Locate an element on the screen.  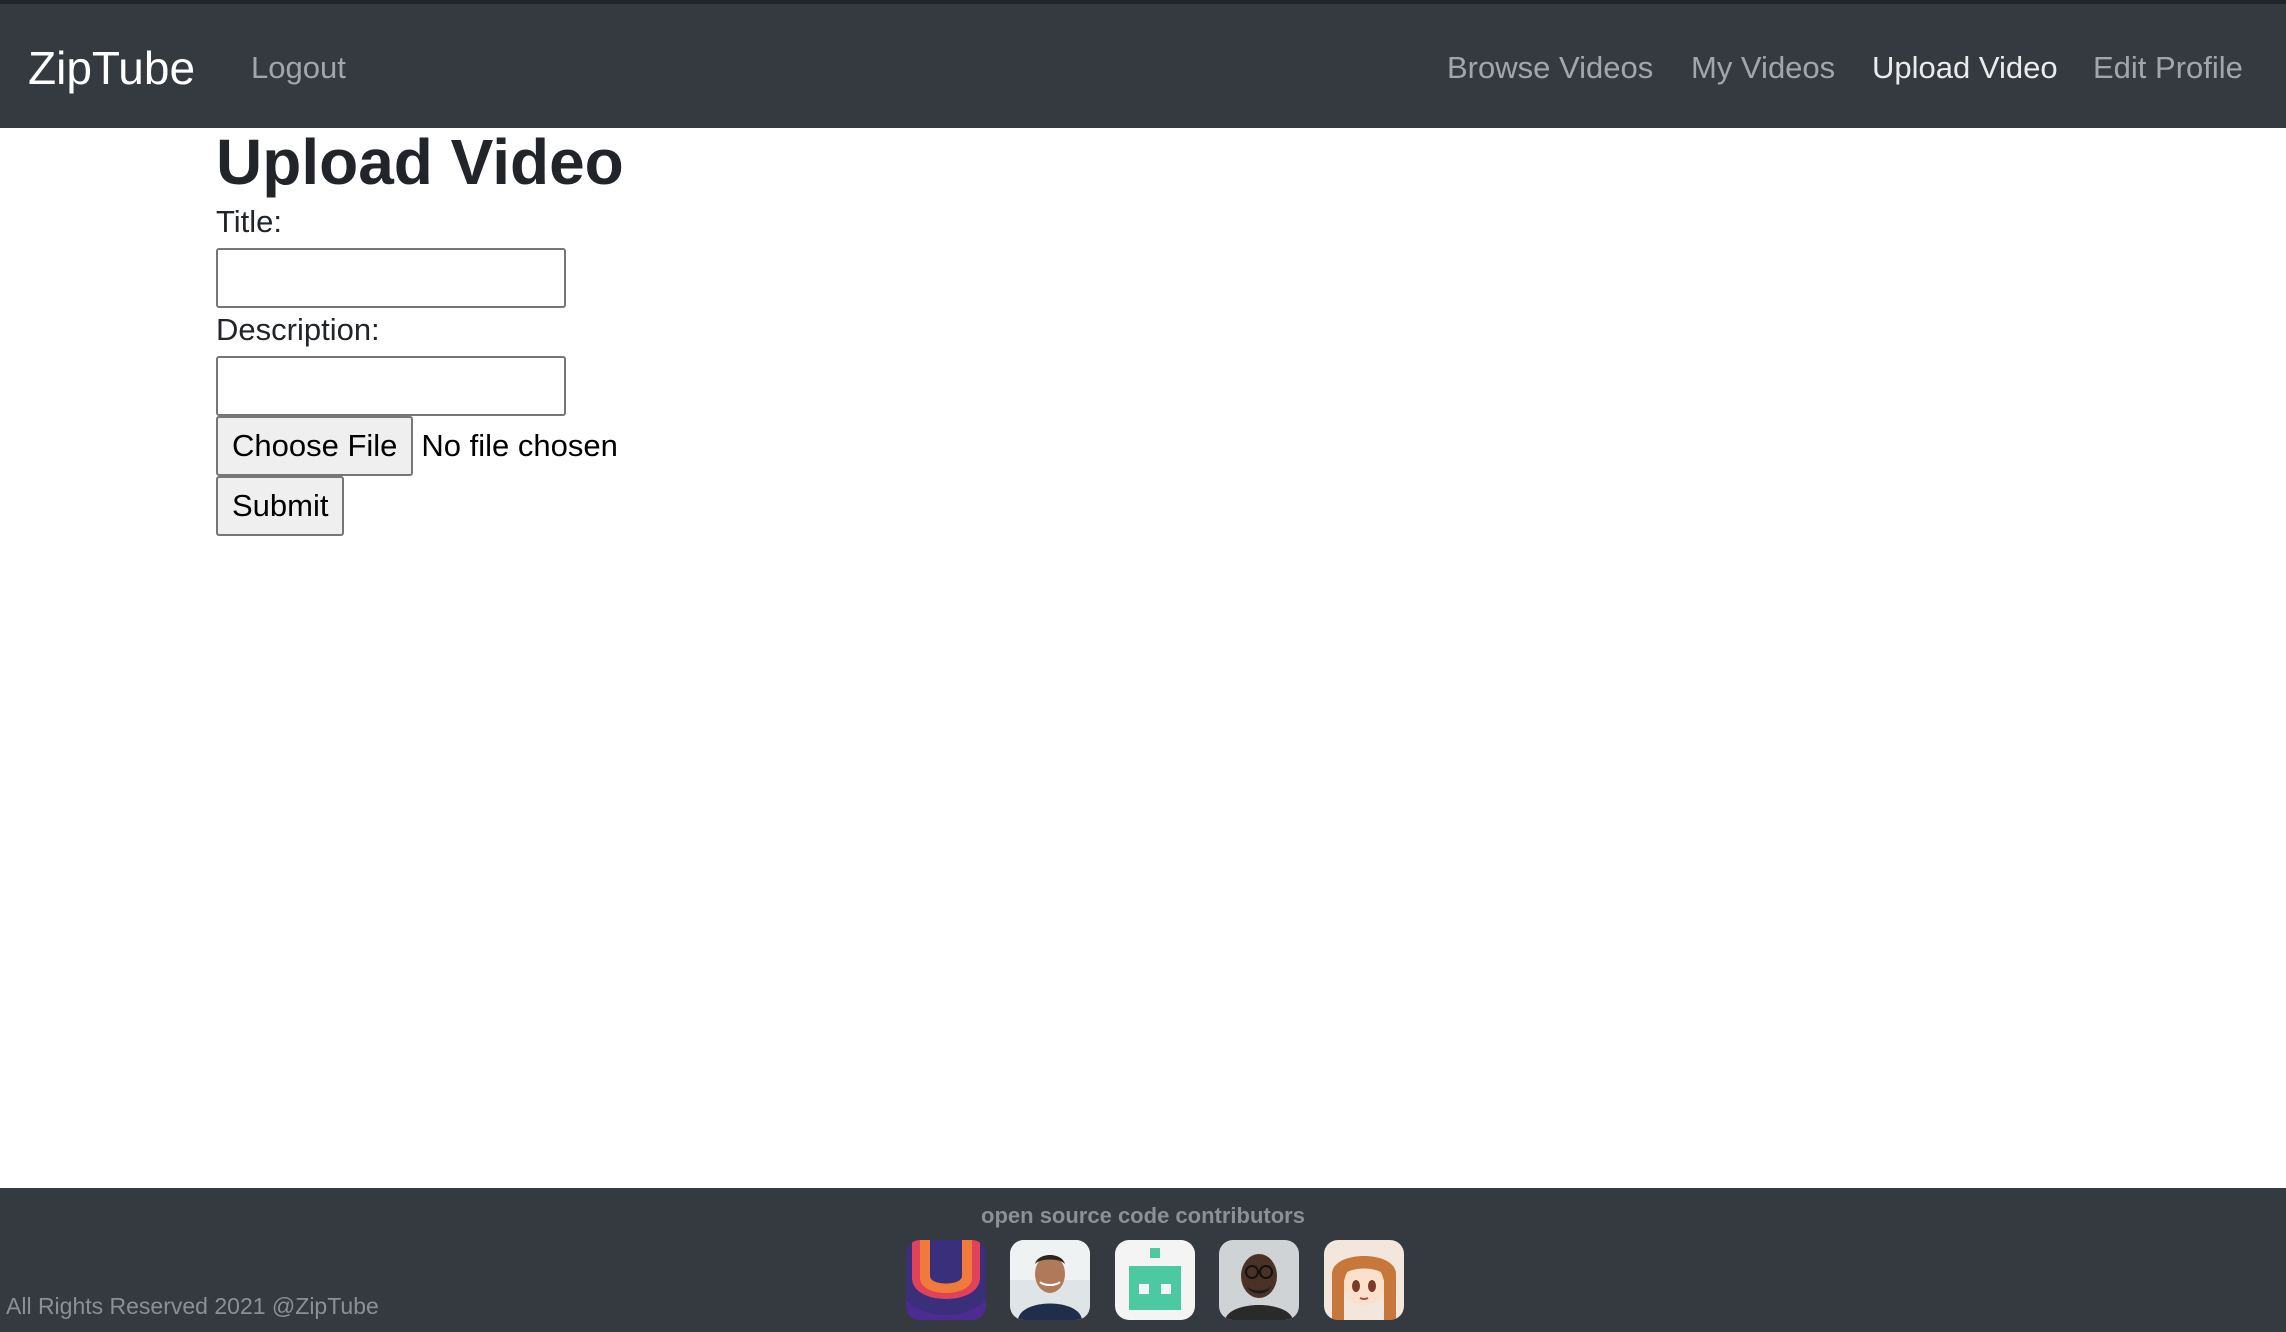
logout-link: Logout is located at coordinates (298, 68).